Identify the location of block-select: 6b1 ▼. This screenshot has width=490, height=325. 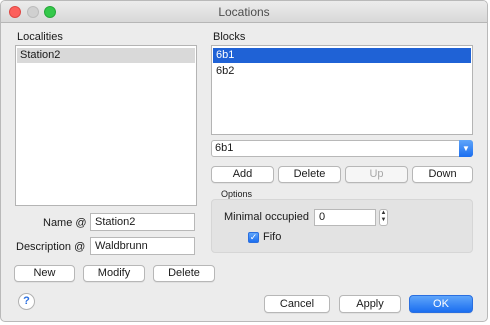
(342, 148).